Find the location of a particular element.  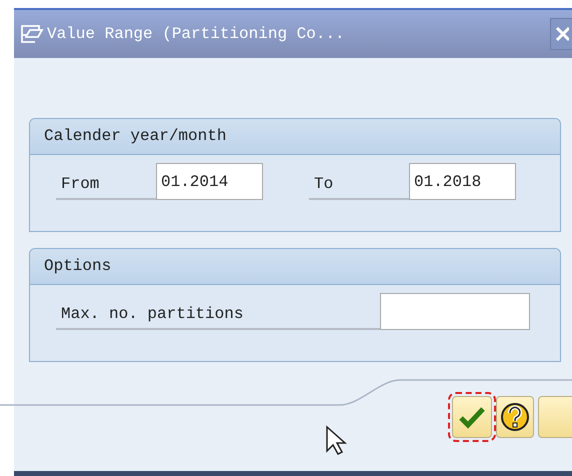

window-icon is located at coordinates (32, 34).